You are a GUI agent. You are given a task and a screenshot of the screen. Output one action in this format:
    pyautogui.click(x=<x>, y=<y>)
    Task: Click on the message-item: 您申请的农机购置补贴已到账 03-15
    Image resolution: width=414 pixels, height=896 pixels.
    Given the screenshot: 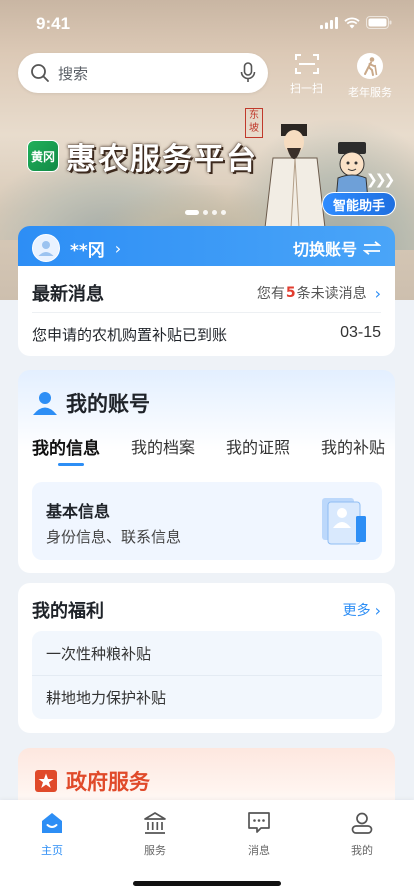 What is the action you would take?
    pyautogui.click(x=206, y=334)
    